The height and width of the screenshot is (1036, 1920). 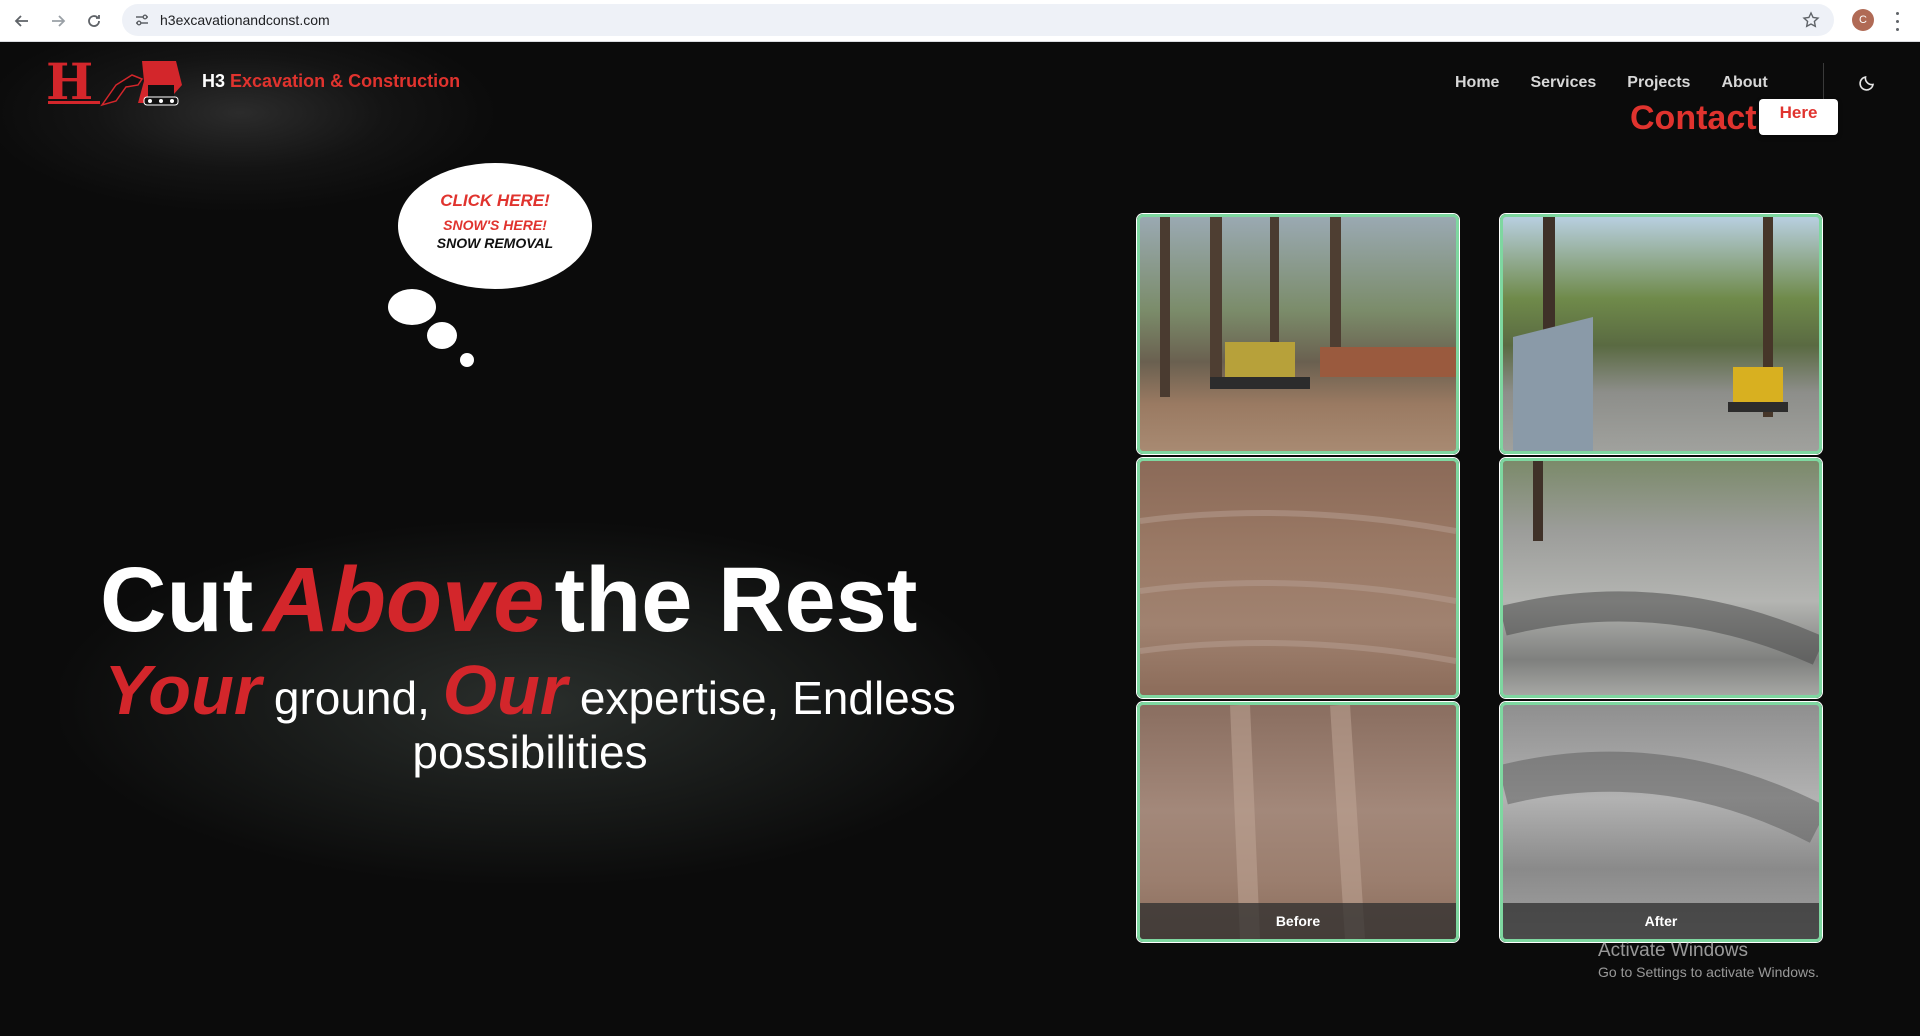 What do you see at coordinates (1744, 83) in the screenshot?
I see `nav-about: About` at bounding box center [1744, 83].